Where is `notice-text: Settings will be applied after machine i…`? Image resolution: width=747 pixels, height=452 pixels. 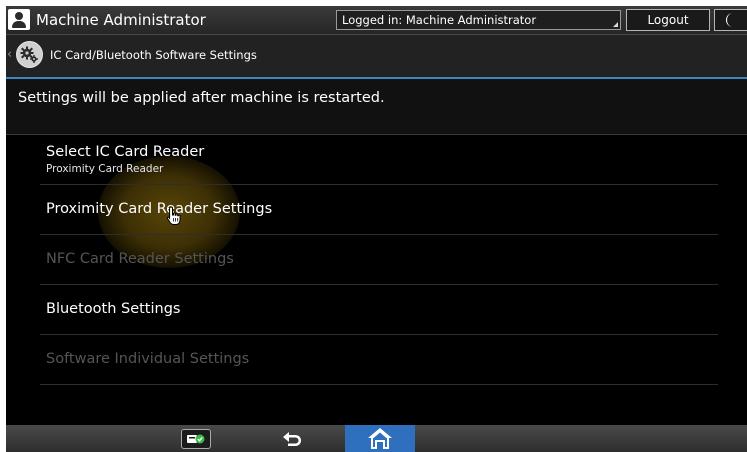
notice-text: Settings will be applied after machine i… is located at coordinates (201, 98).